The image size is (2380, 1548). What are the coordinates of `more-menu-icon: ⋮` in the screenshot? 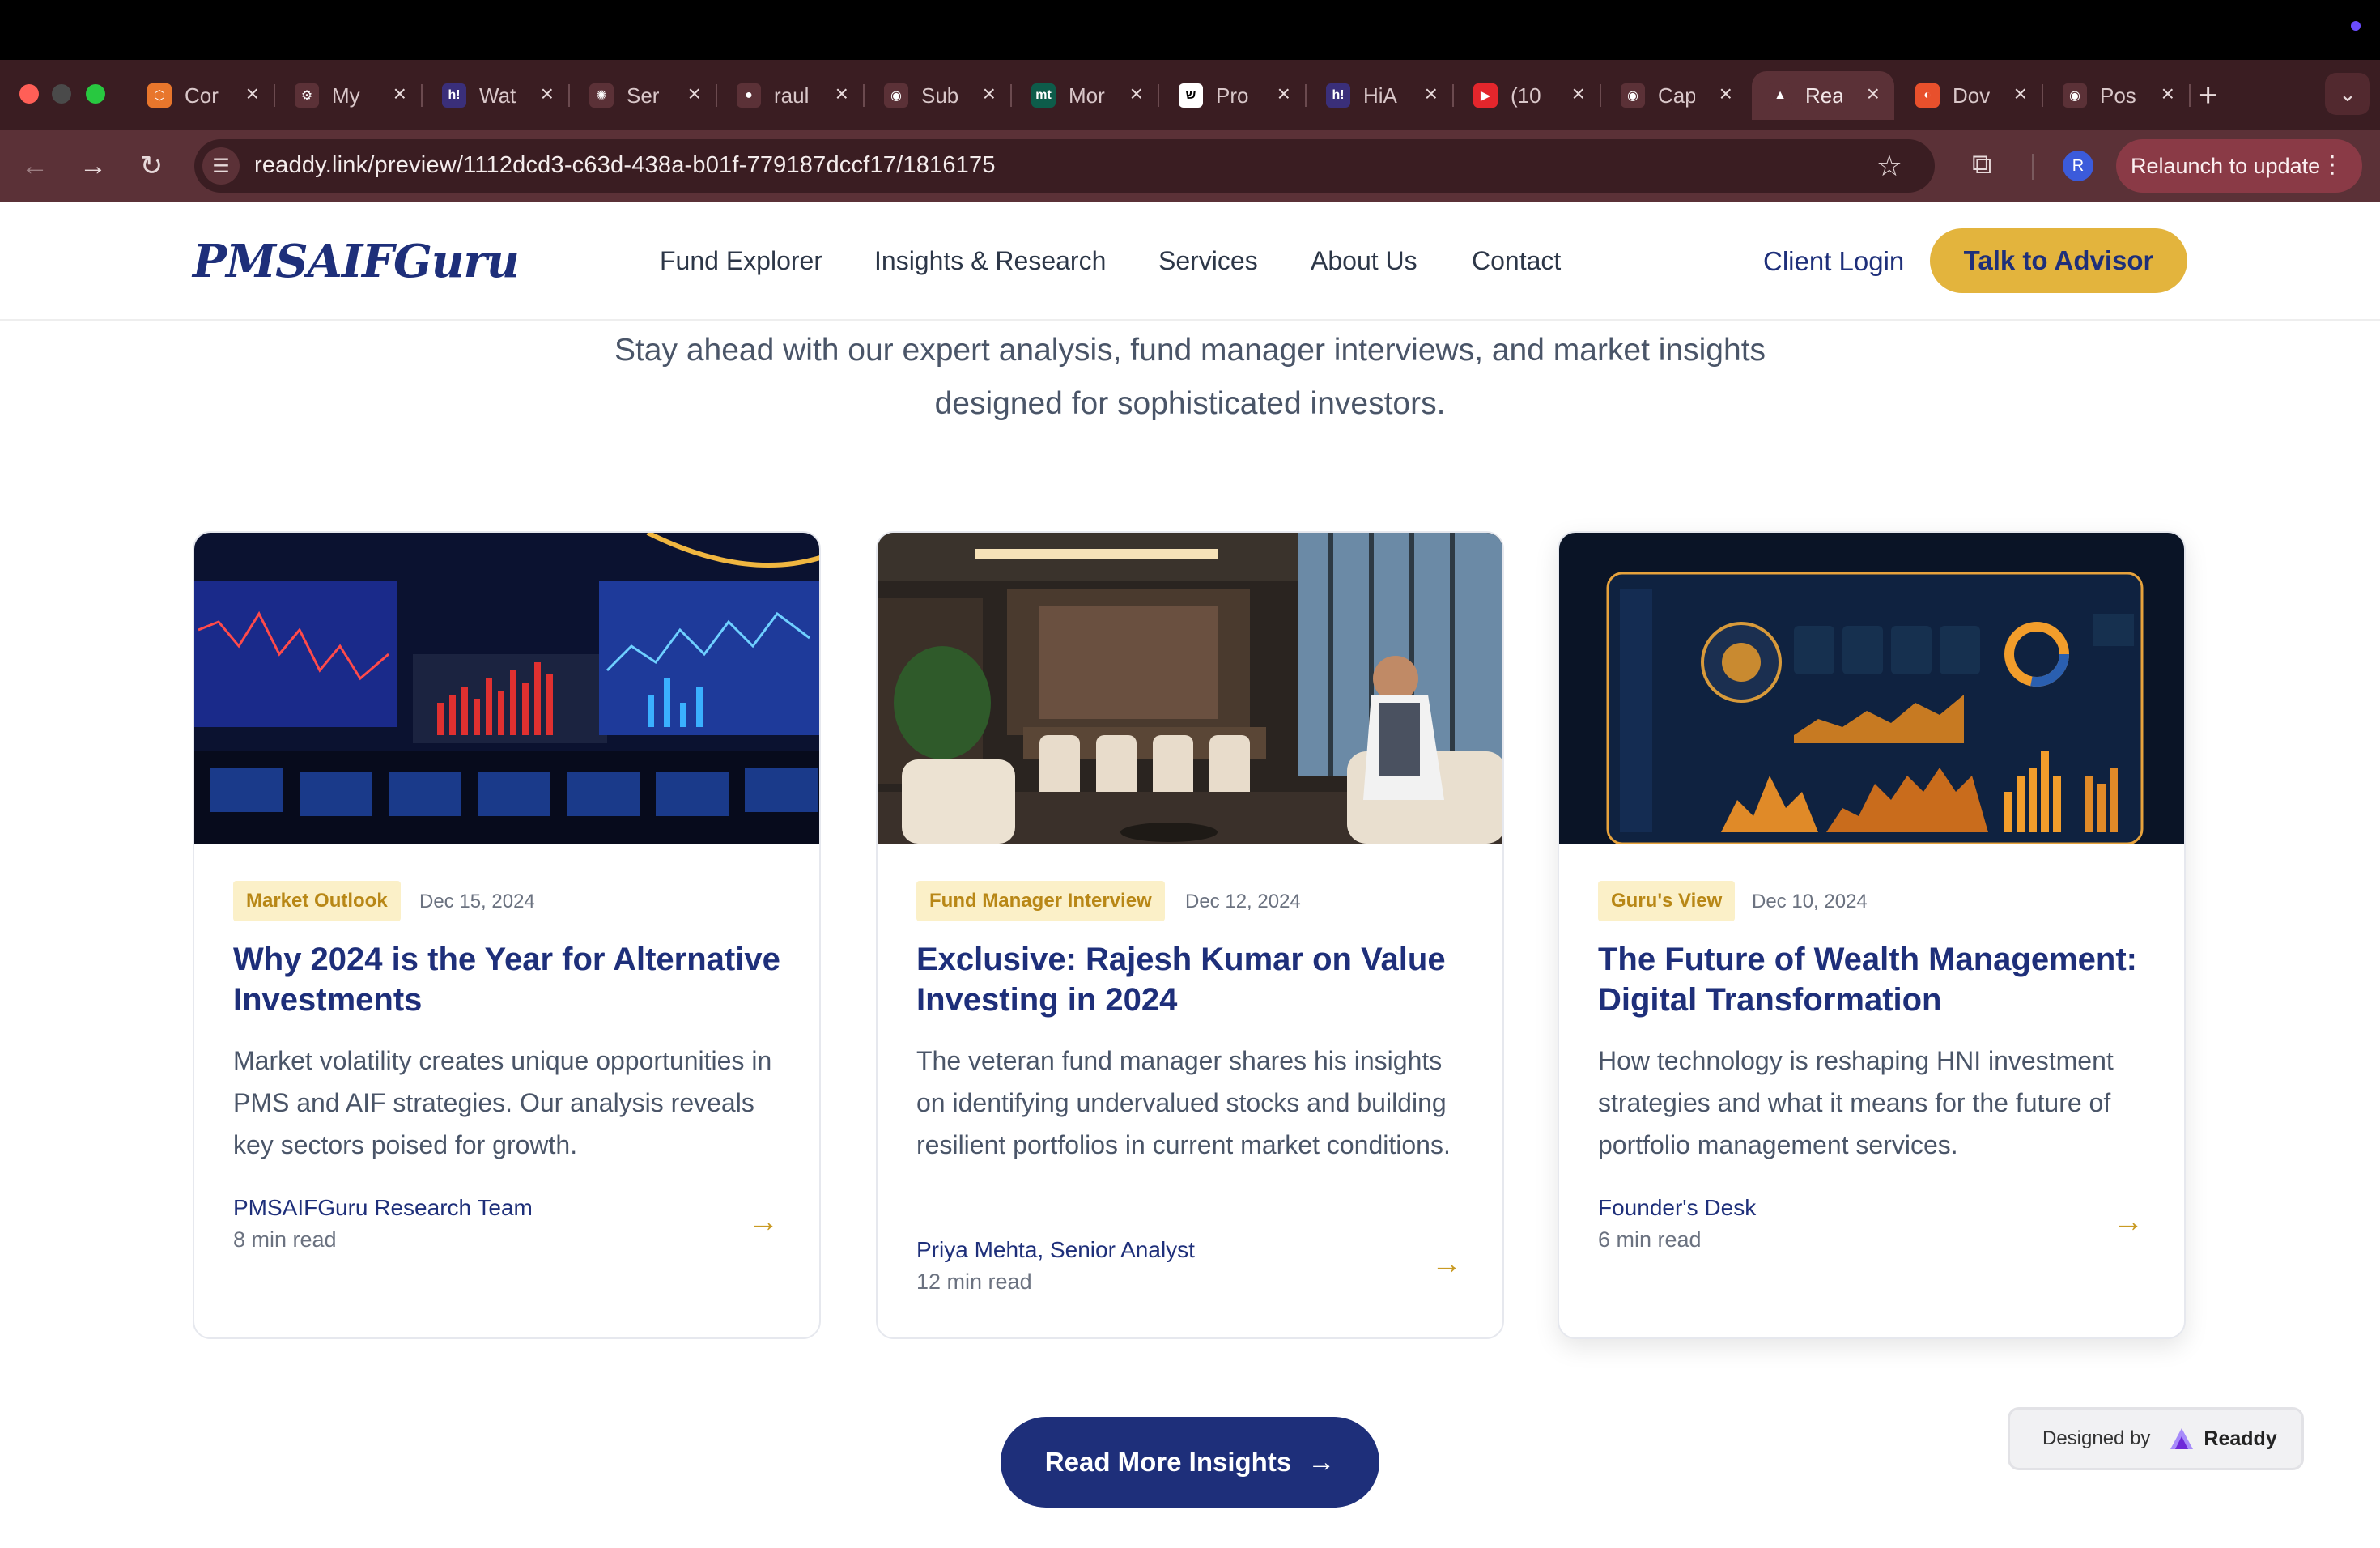 It's located at (2332, 165).